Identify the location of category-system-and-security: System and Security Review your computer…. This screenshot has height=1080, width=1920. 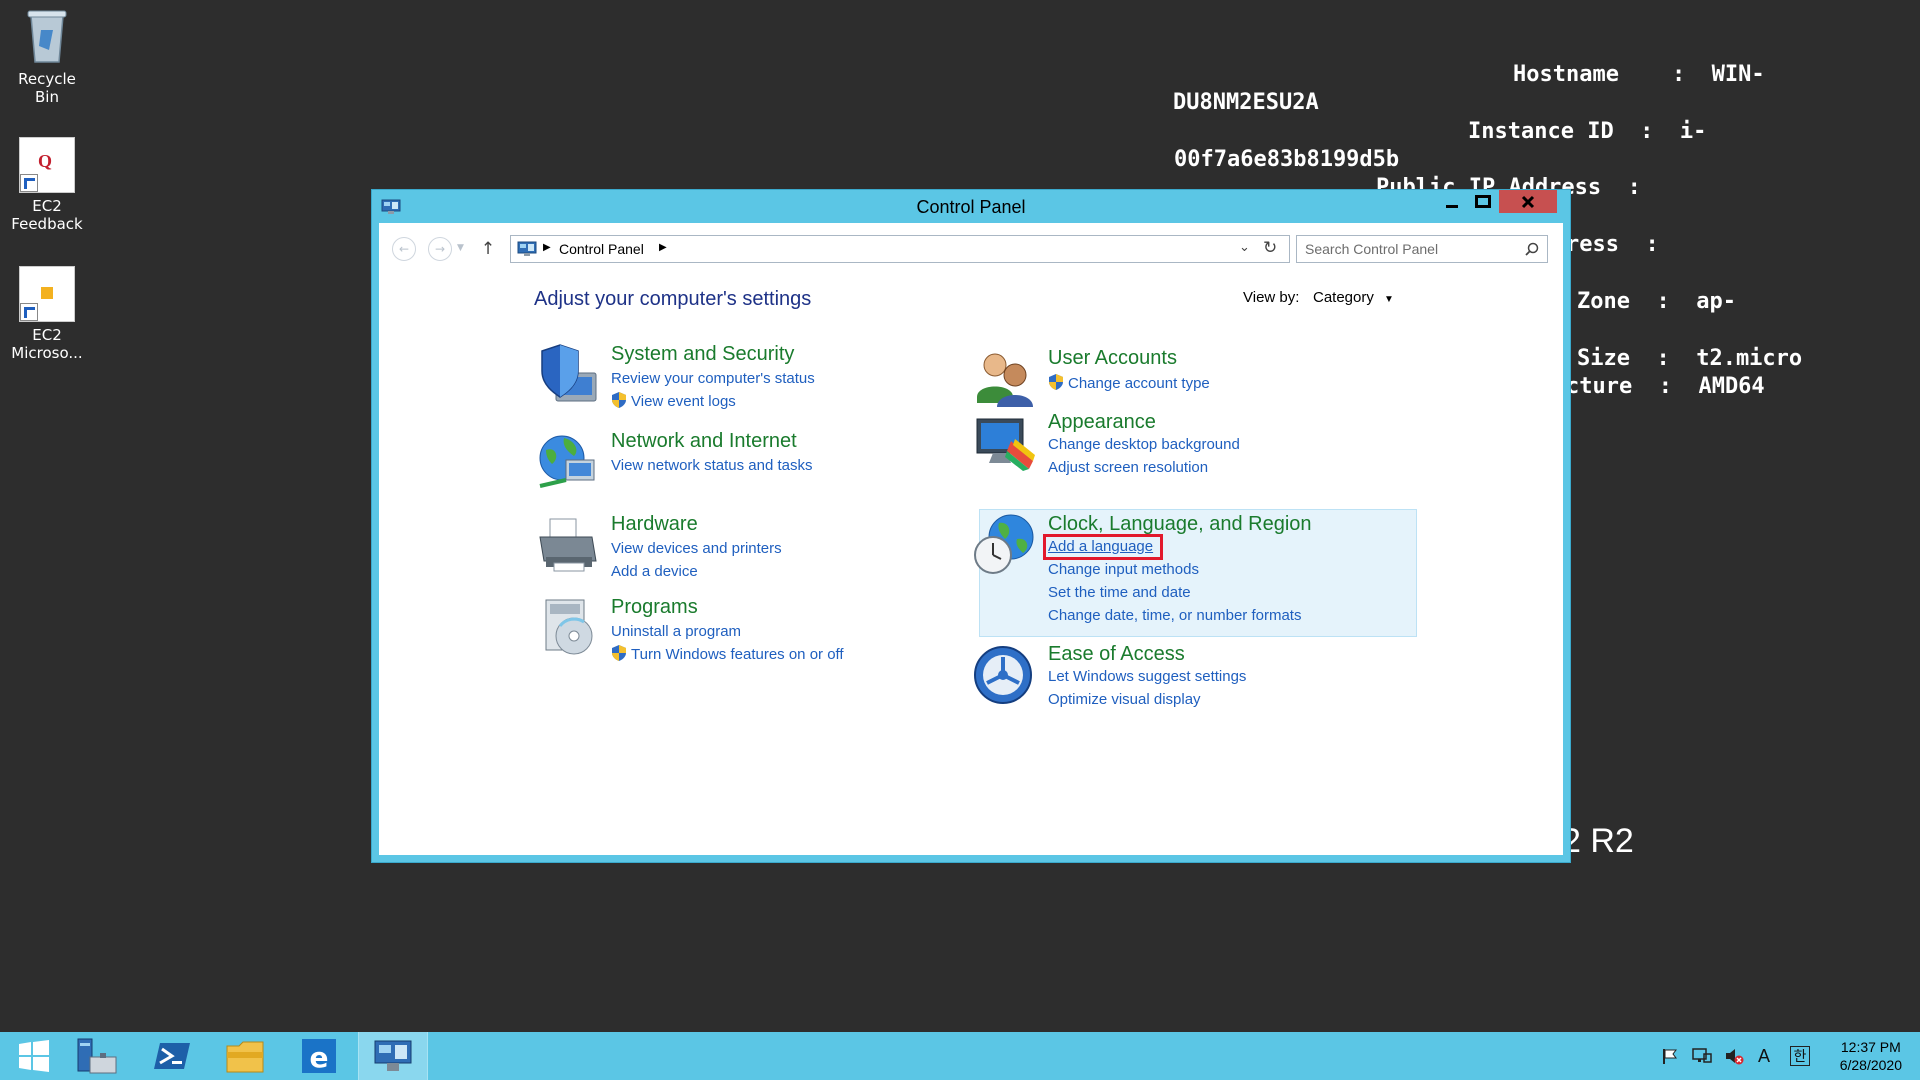
(716, 378).